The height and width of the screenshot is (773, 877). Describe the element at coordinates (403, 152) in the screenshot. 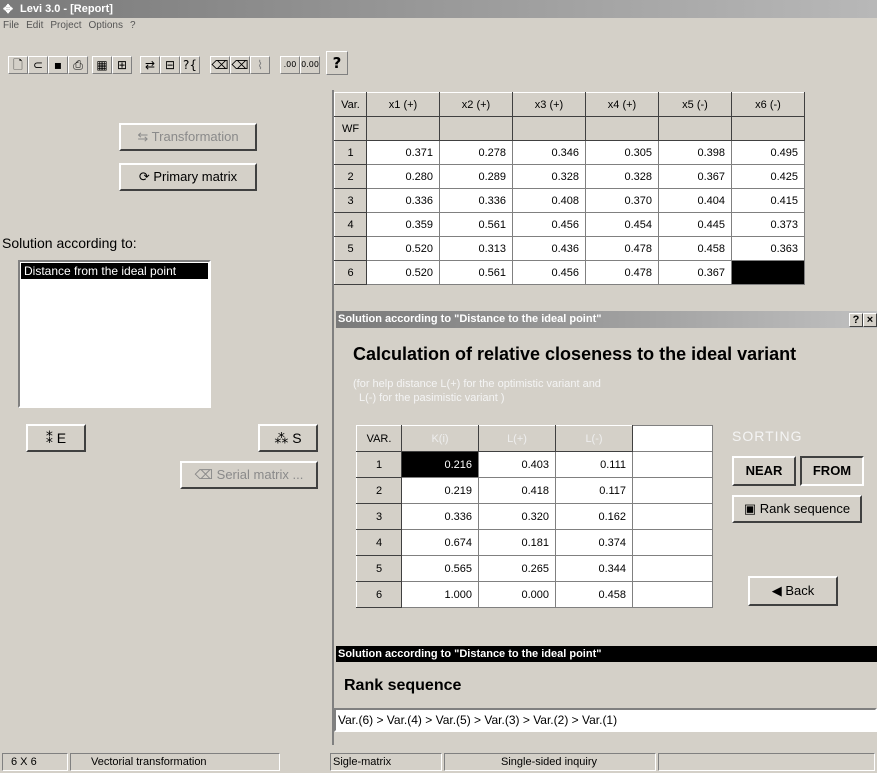

I see `table-cell: 0.371` at that location.